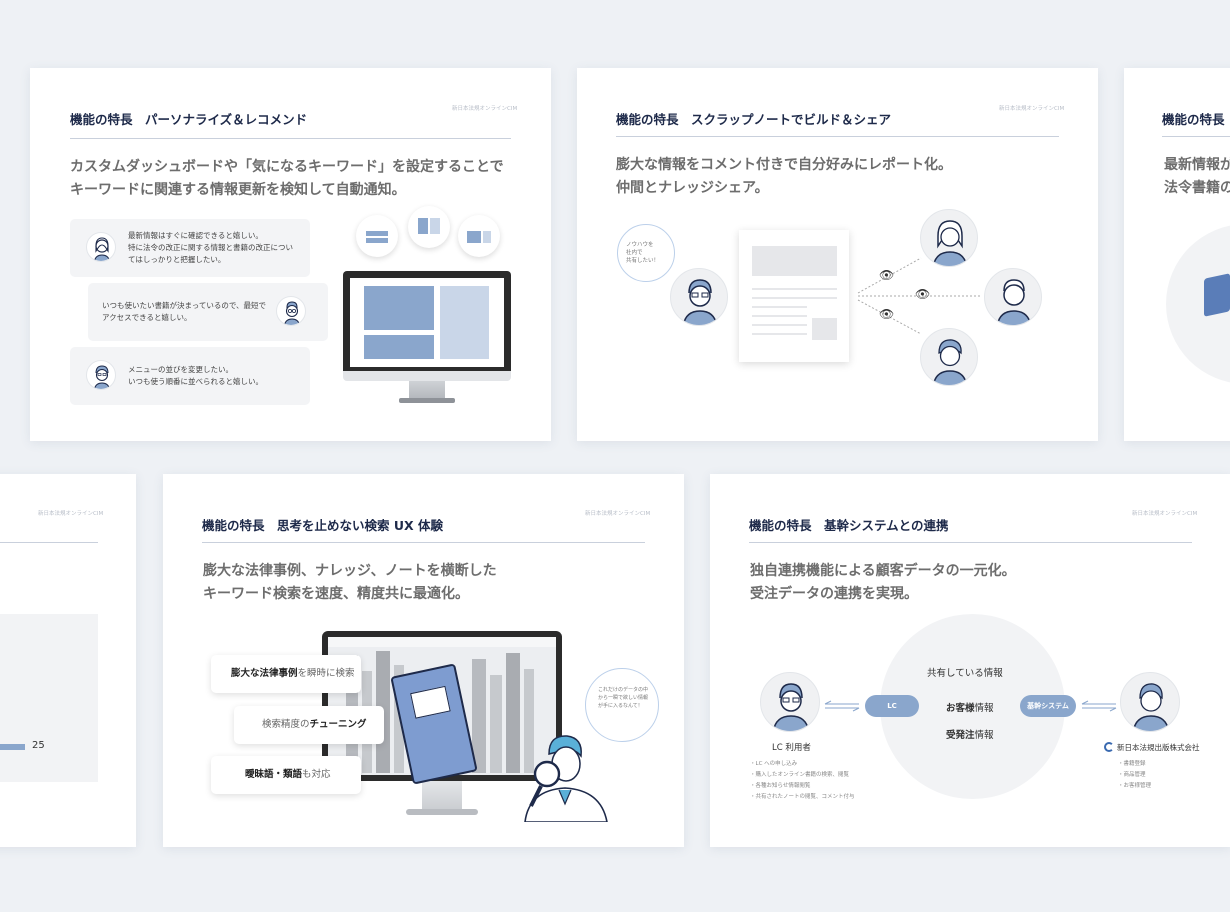  What do you see at coordinates (264, 673) in the screenshot?
I see `pill-bold: 膨大な法律事例` at bounding box center [264, 673].